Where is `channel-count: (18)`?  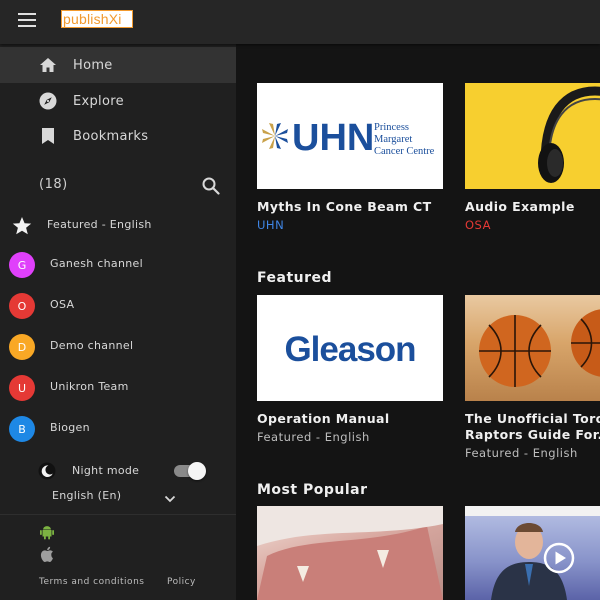 channel-count: (18) is located at coordinates (53, 184).